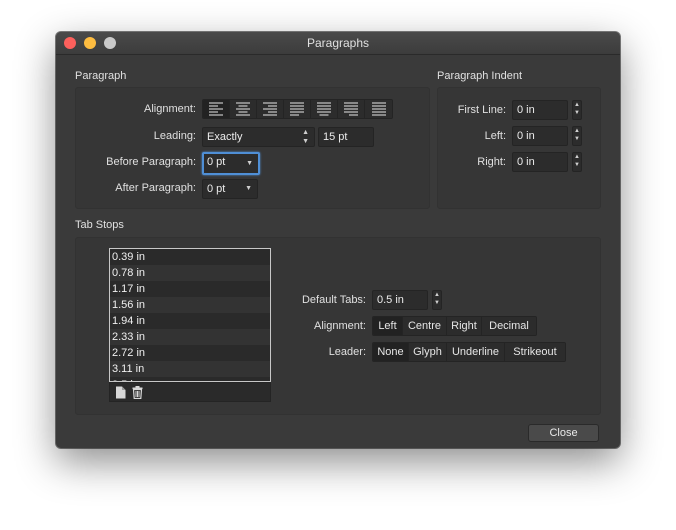  I want to click on before-paragraph-field: 0 pt ▼, so click(231, 163).